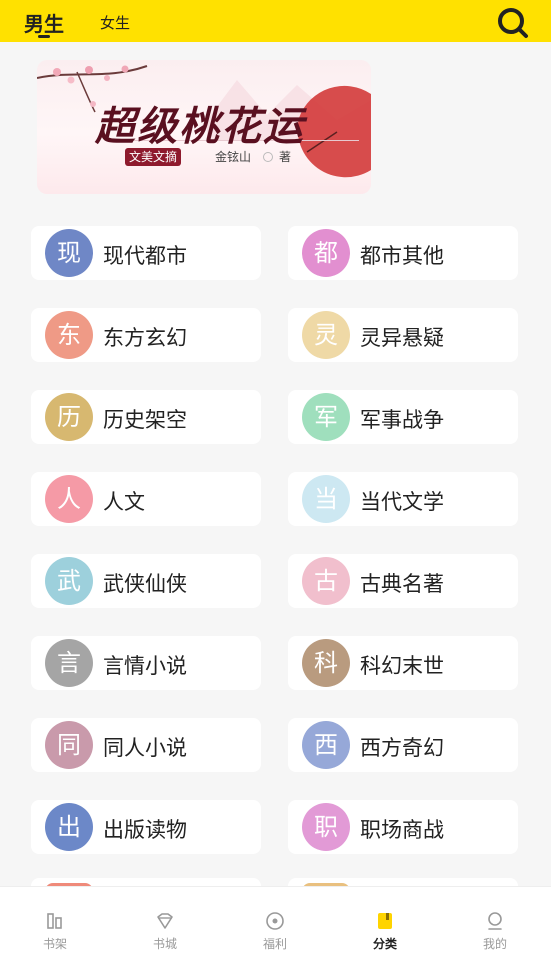 This screenshot has width=551, height=966. Describe the element at coordinates (54, 944) in the screenshot. I see `nav-label: 书架` at that location.